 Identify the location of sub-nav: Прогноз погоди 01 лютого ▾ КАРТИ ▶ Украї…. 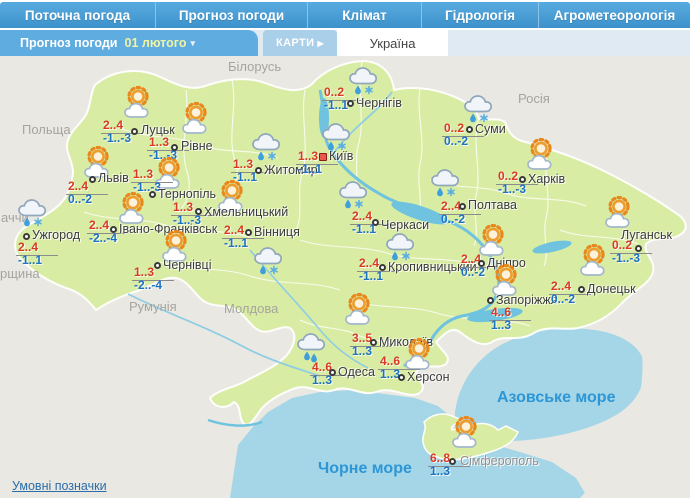
(345, 43).